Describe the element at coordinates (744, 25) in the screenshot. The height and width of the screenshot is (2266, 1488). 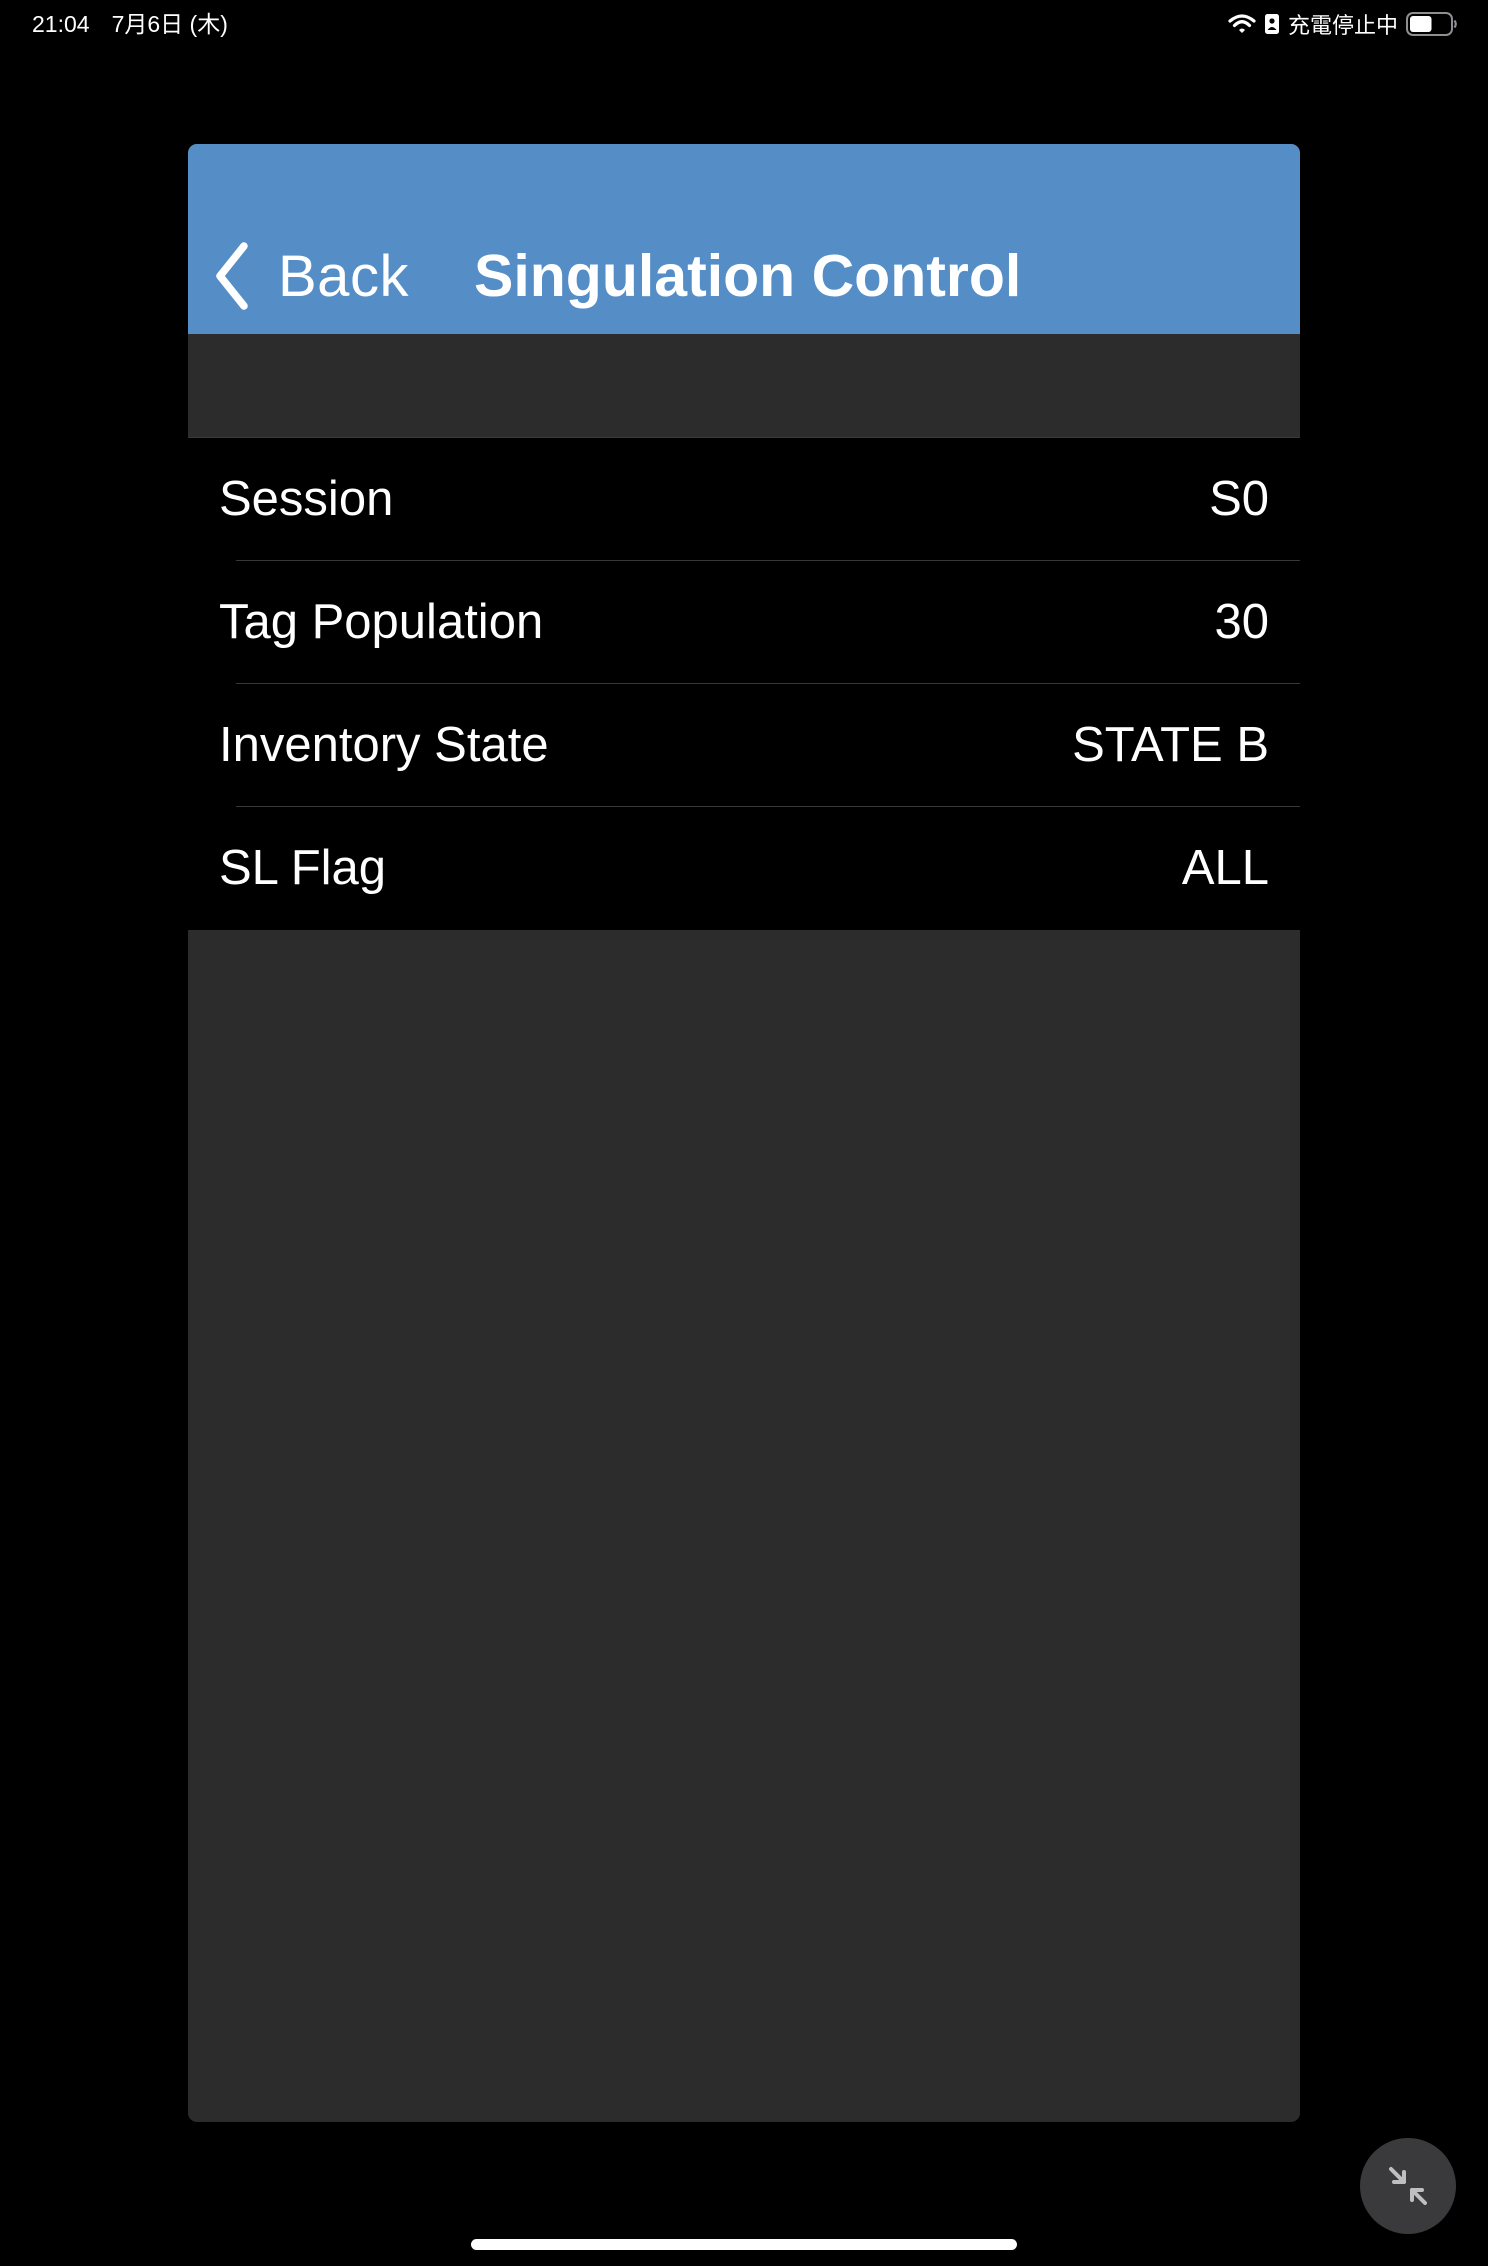
I see `status-bar: 21:04 7月6日 (木) 充電停止中` at that location.